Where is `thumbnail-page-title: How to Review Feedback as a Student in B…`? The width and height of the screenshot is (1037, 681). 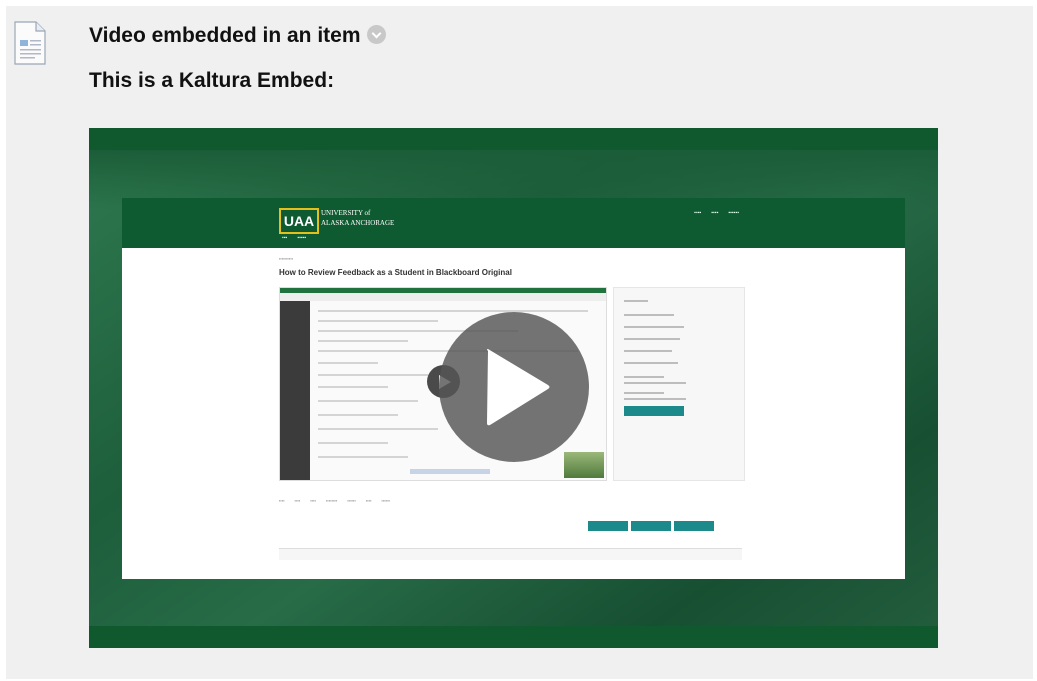 thumbnail-page-title: How to Review Feedback as a Student in B… is located at coordinates (395, 272).